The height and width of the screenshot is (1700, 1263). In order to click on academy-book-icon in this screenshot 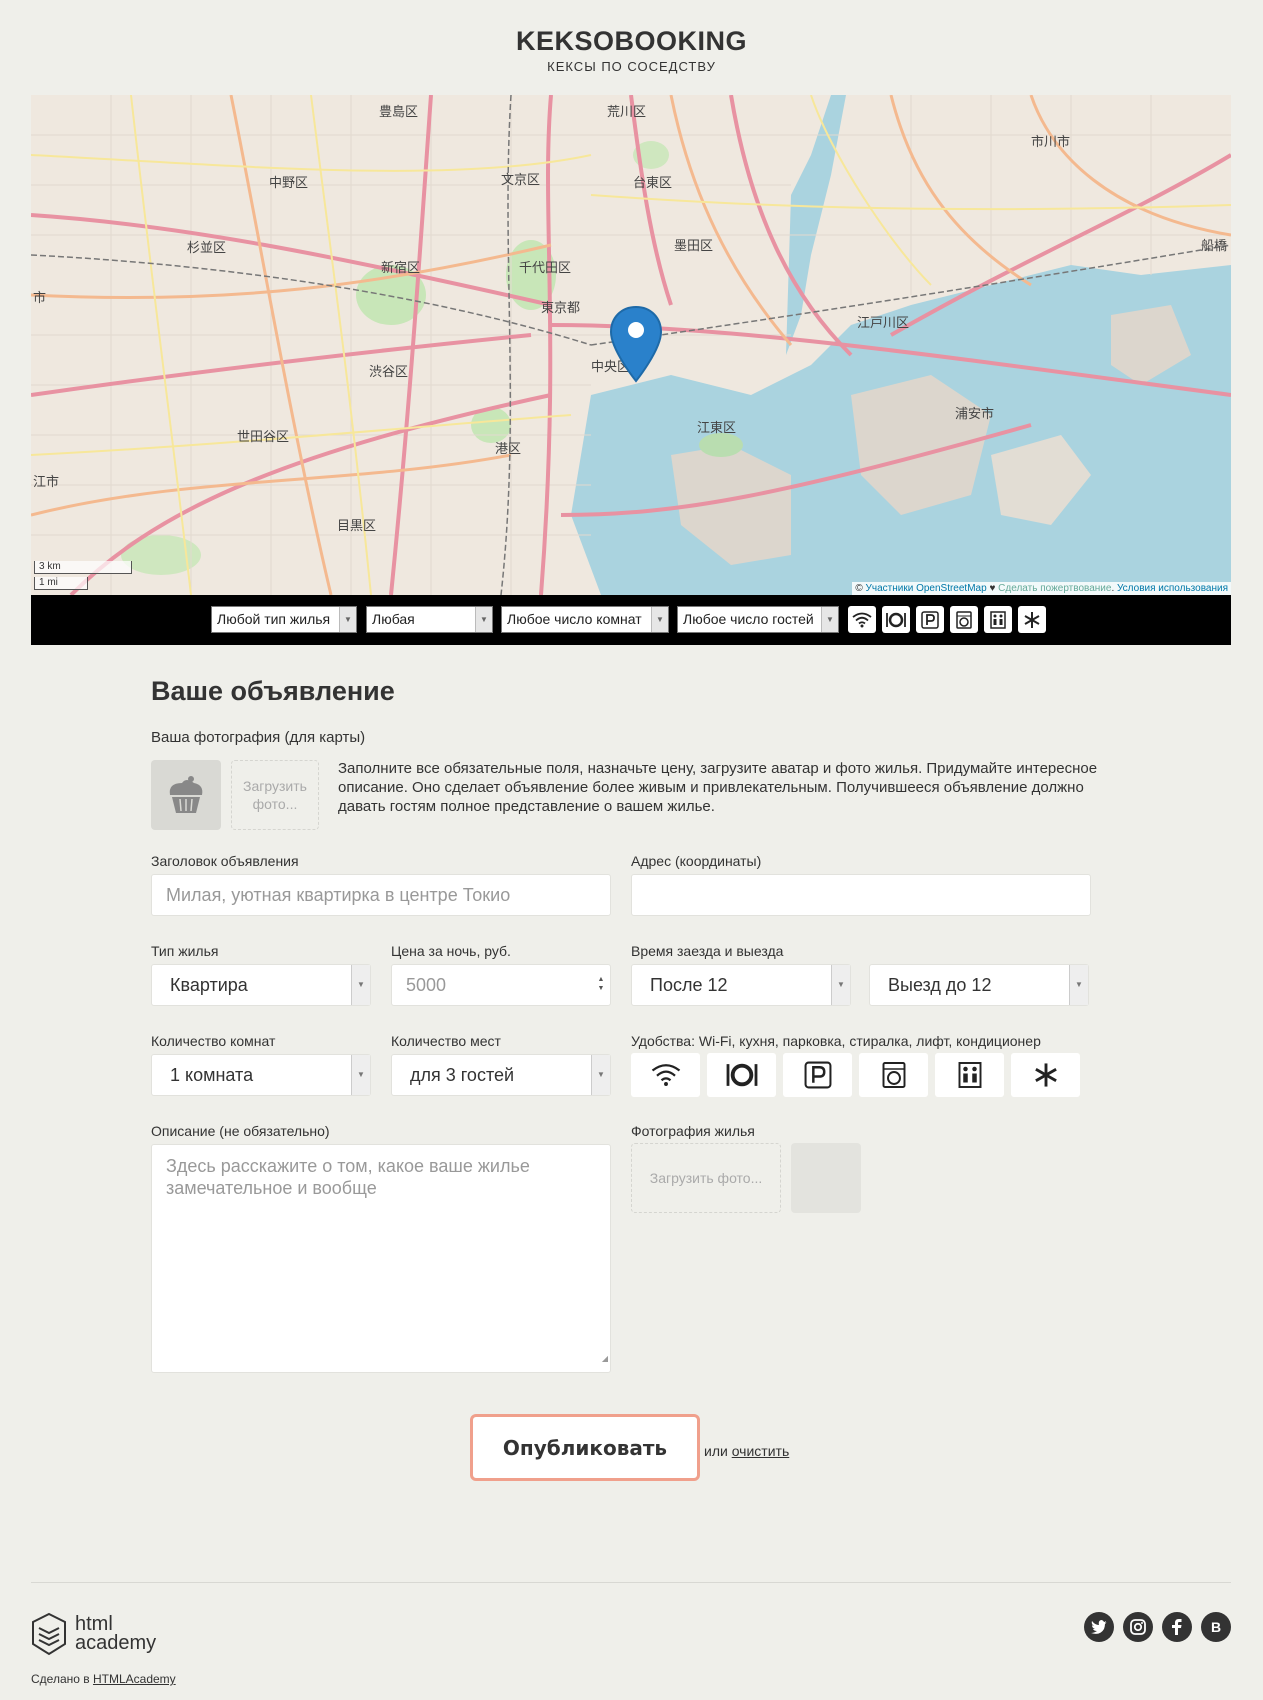, I will do `click(49, 1634)`.